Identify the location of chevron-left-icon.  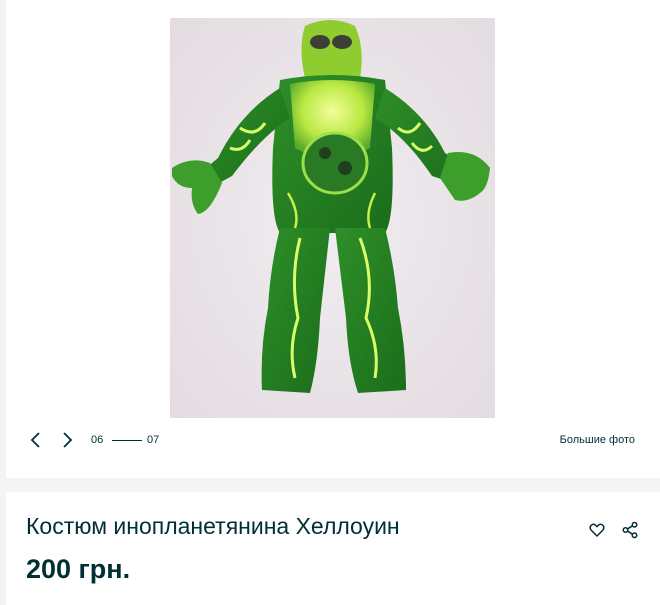
(35, 440).